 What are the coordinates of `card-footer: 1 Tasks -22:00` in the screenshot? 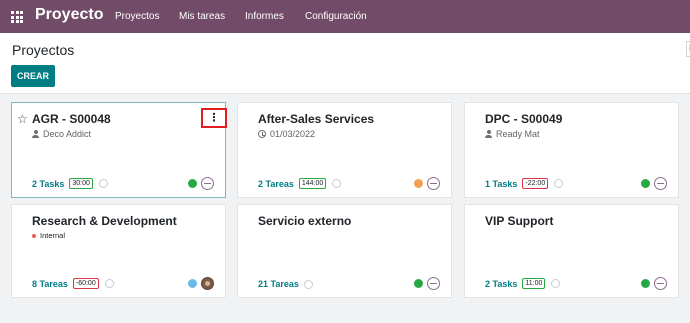 It's located at (524, 183).